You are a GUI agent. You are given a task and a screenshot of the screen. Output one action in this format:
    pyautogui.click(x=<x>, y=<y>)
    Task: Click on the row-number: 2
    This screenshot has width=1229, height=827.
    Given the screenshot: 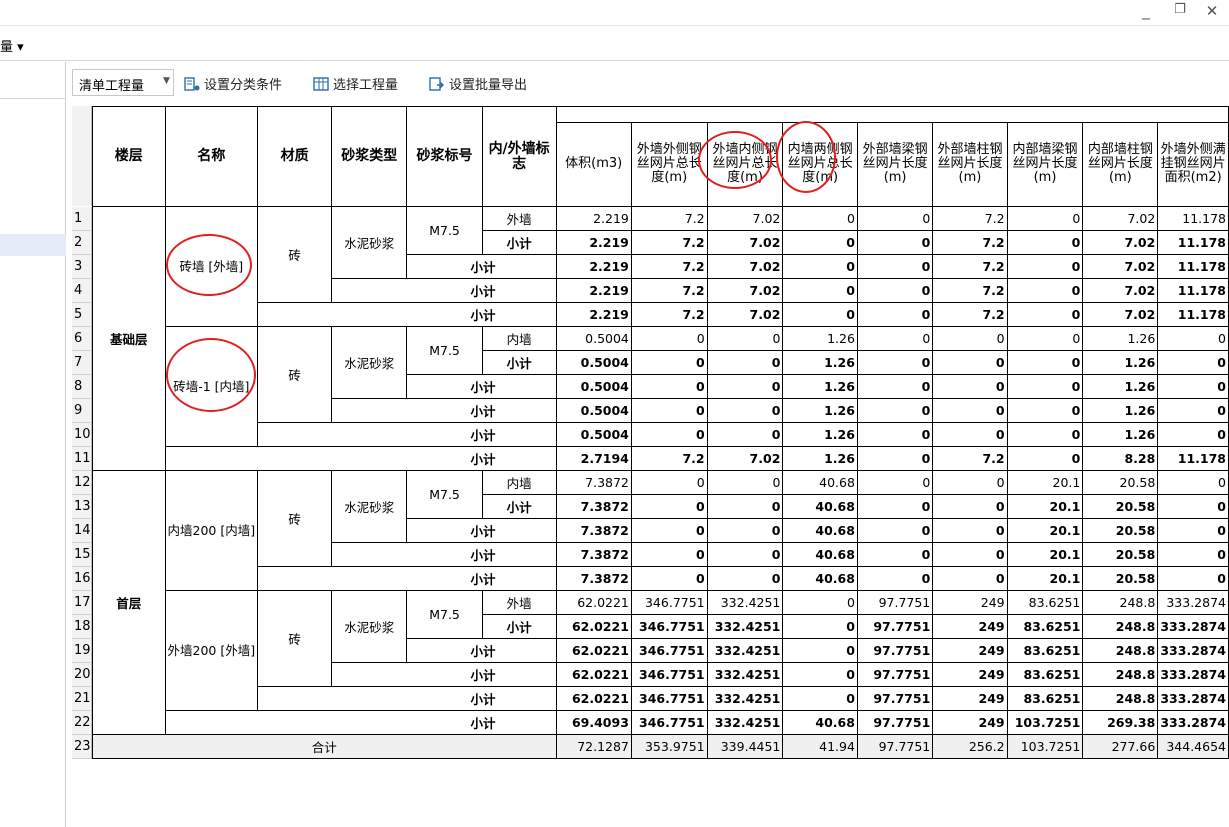 What is the action you would take?
    pyautogui.click(x=82, y=243)
    